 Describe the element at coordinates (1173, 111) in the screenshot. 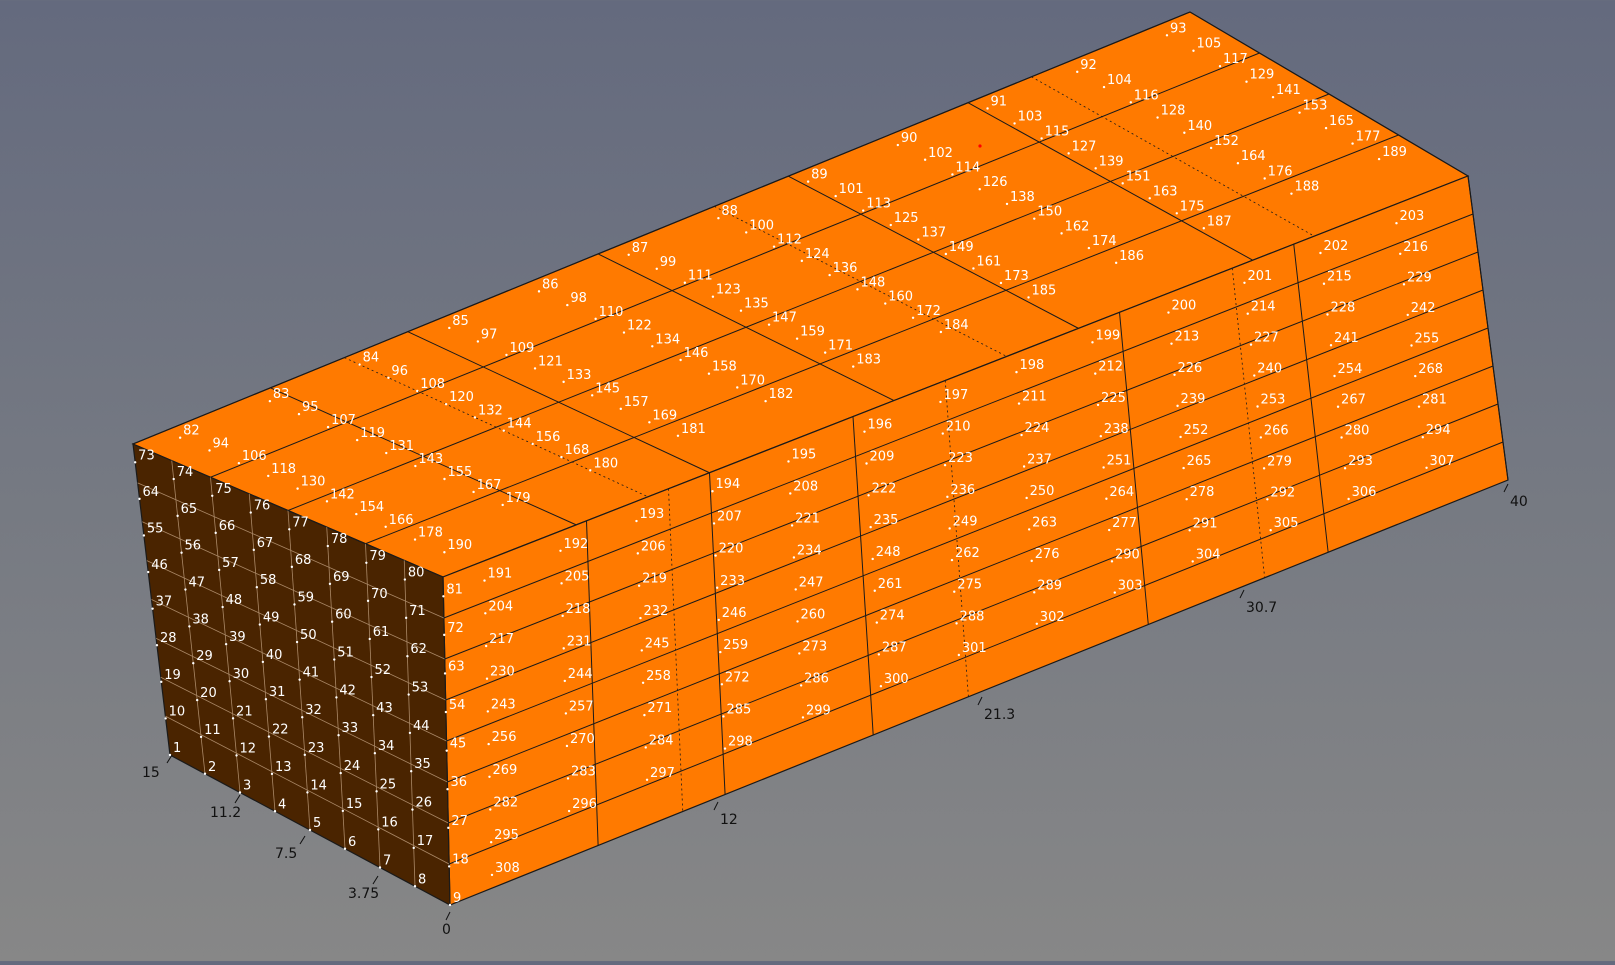

I see `node-label: 128` at that location.